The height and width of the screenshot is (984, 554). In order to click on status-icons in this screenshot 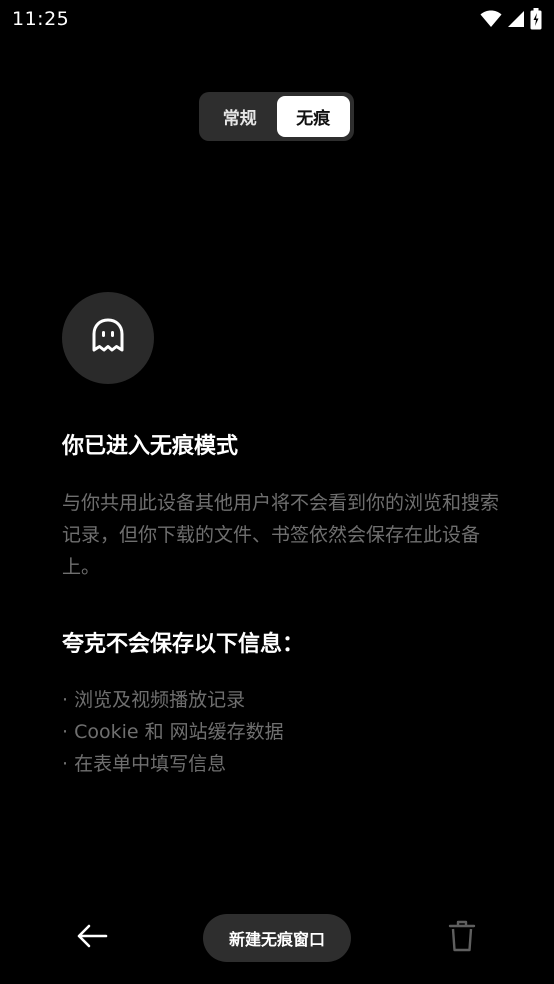, I will do `click(511, 19)`.